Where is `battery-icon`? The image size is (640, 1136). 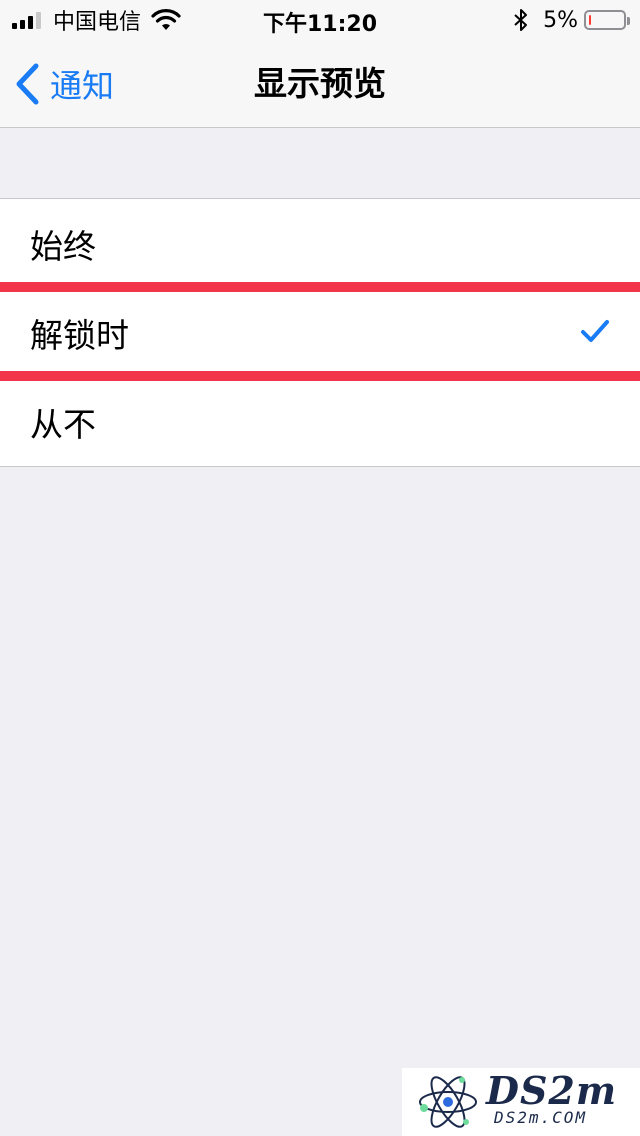
battery-icon is located at coordinates (607, 20).